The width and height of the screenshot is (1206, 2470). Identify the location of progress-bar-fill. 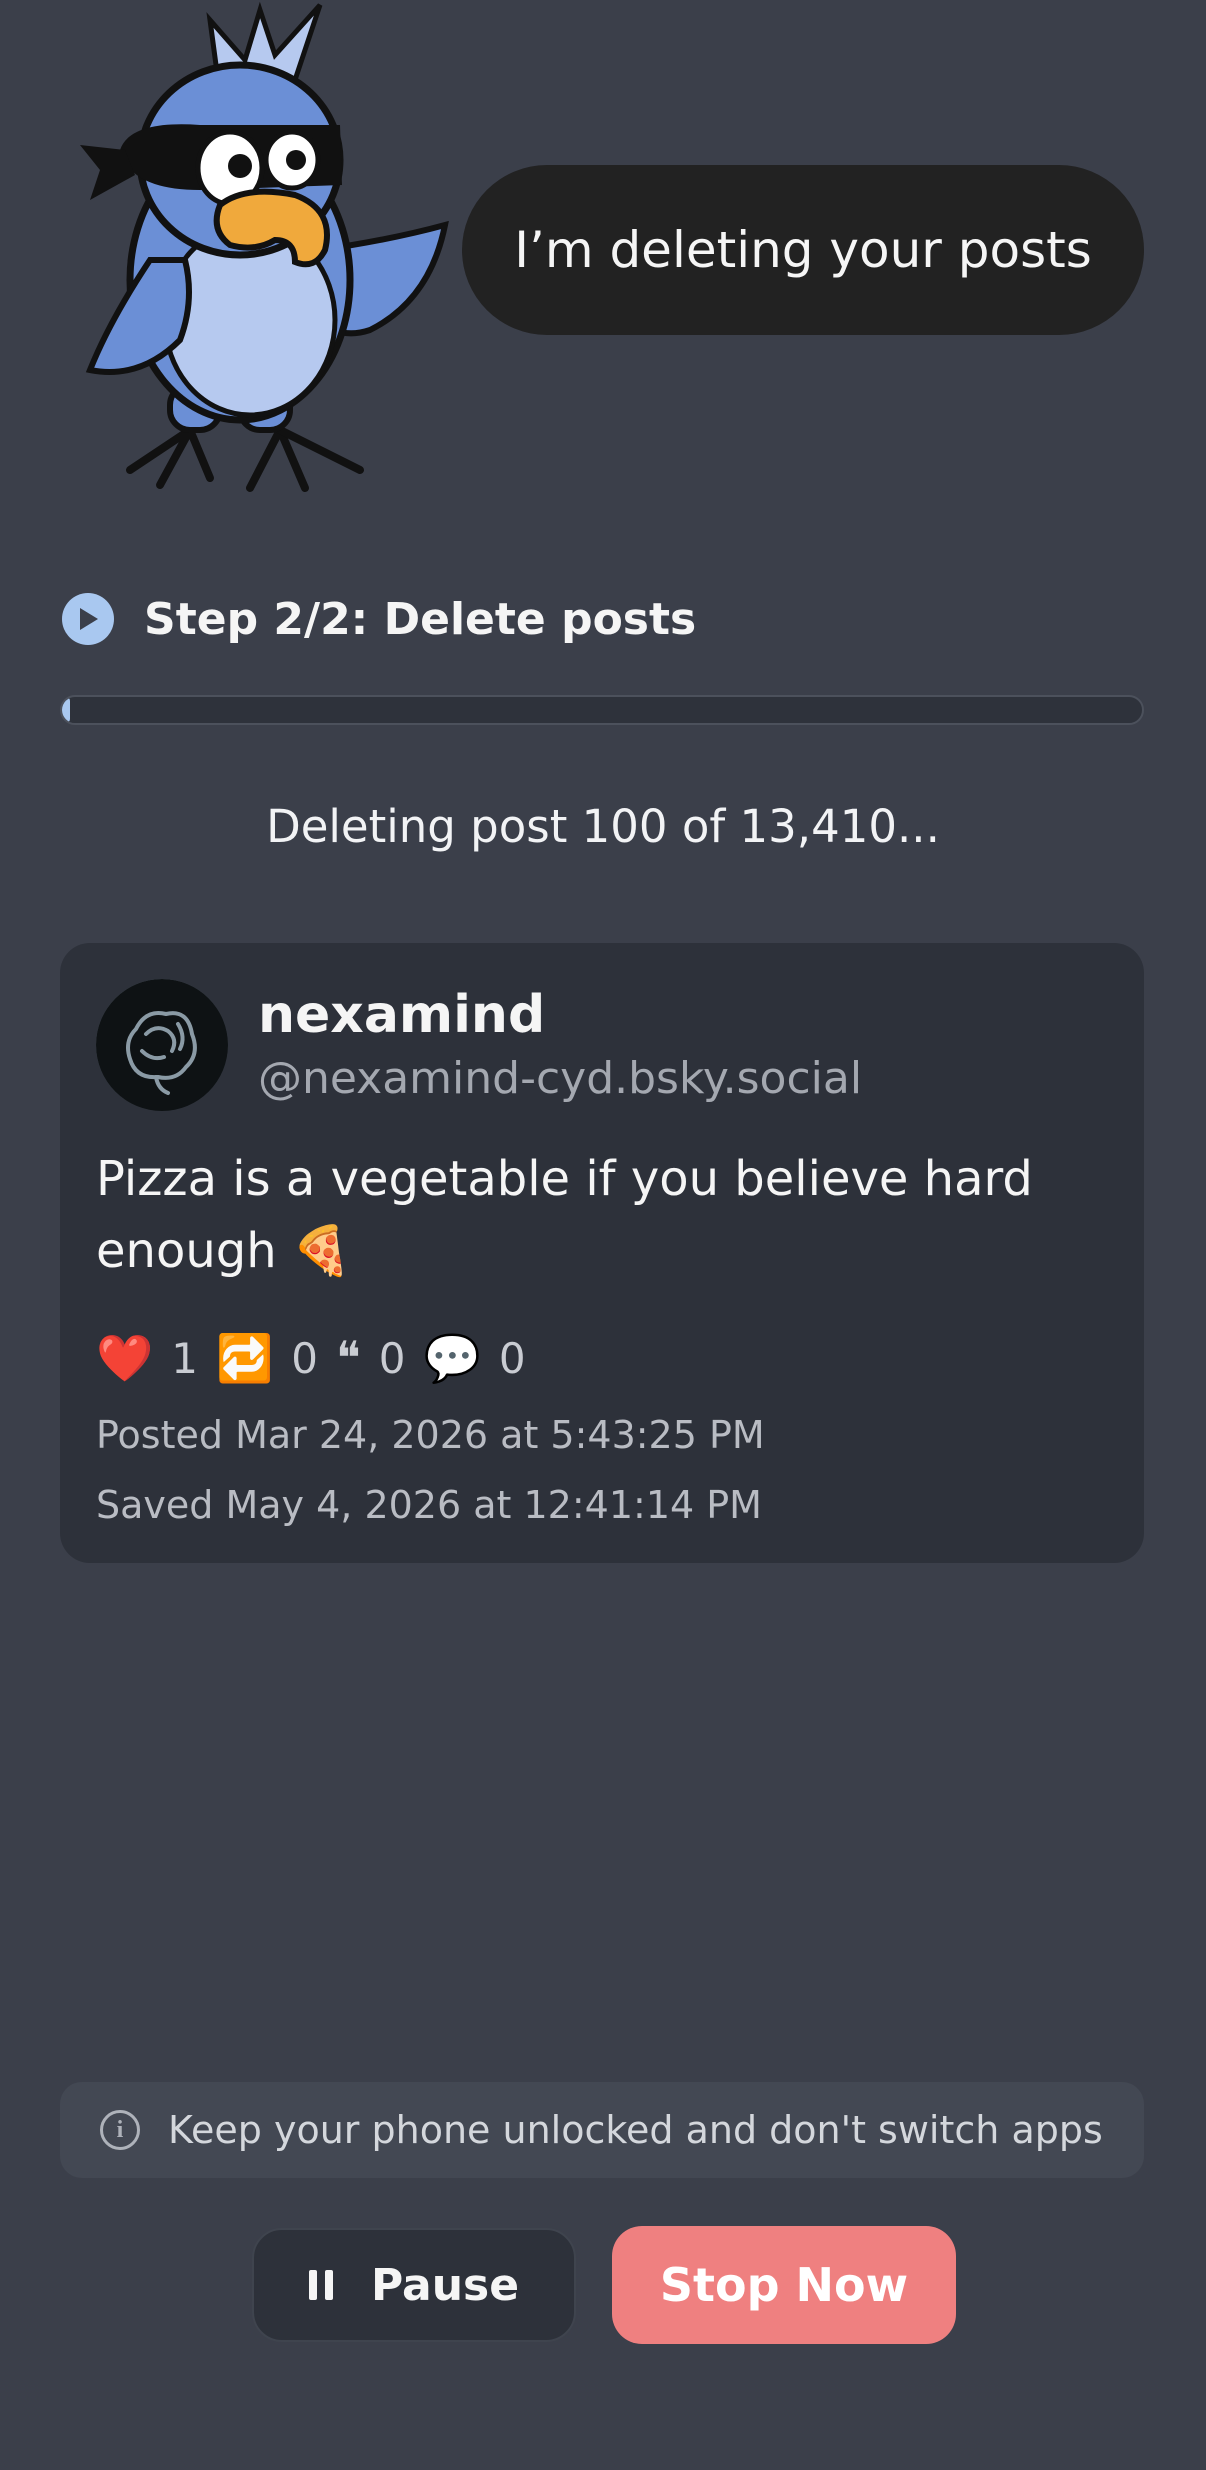
(66, 710).